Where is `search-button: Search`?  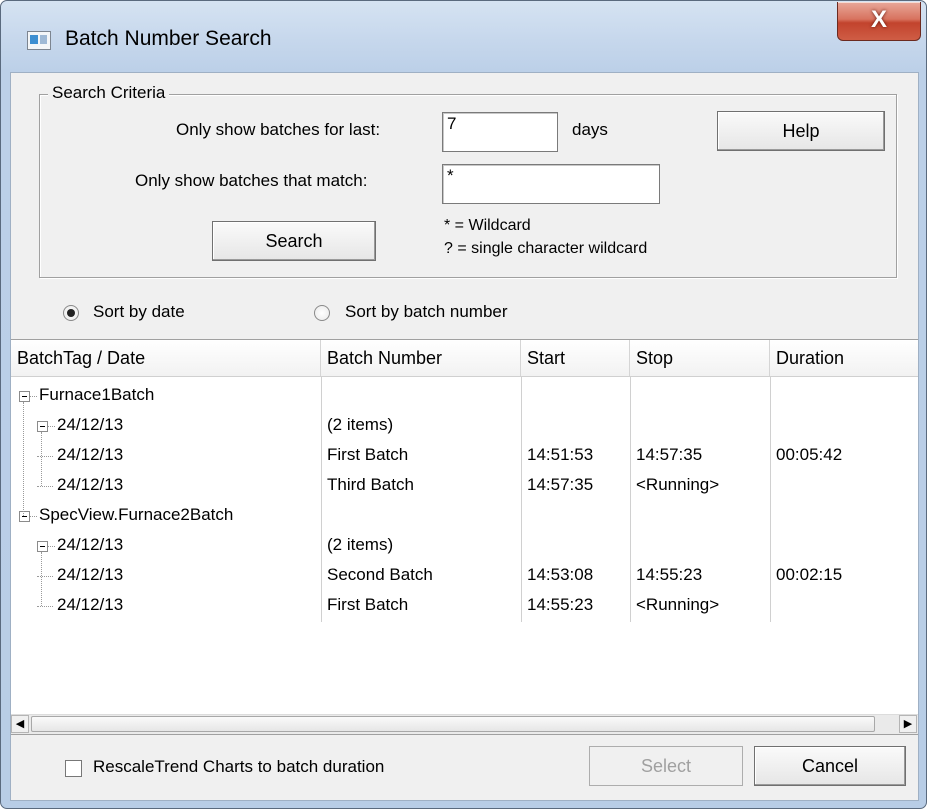
search-button: Search is located at coordinates (294, 241).